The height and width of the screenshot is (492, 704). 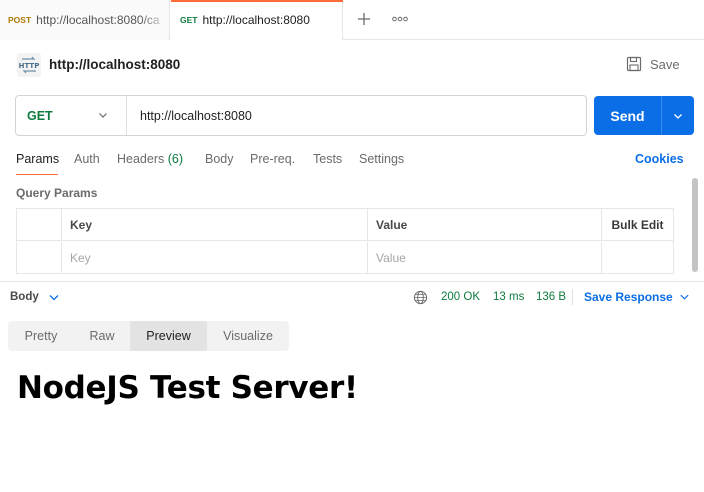 I want to click on tab-tests: Tests, so click(x=327, y=159).